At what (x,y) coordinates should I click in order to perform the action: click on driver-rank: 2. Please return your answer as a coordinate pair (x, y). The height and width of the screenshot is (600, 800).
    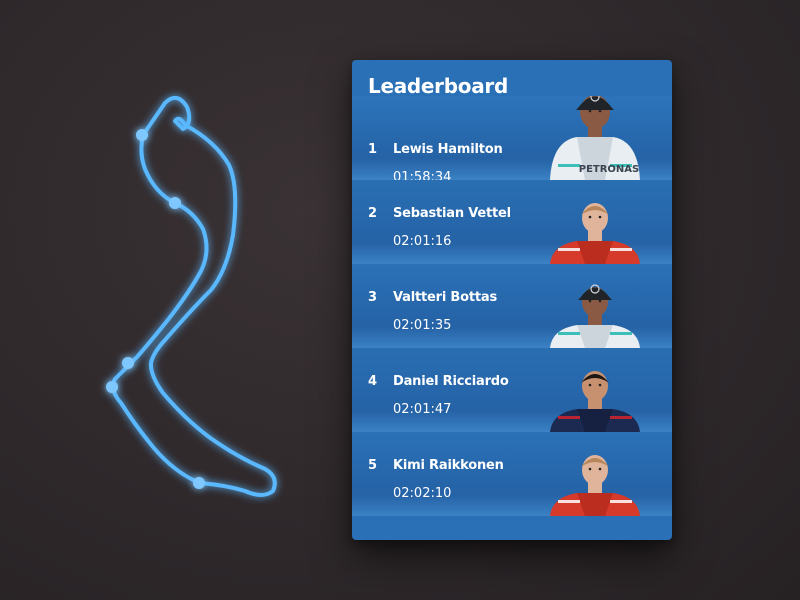
    Looking at the image, I should click on (373, 213).